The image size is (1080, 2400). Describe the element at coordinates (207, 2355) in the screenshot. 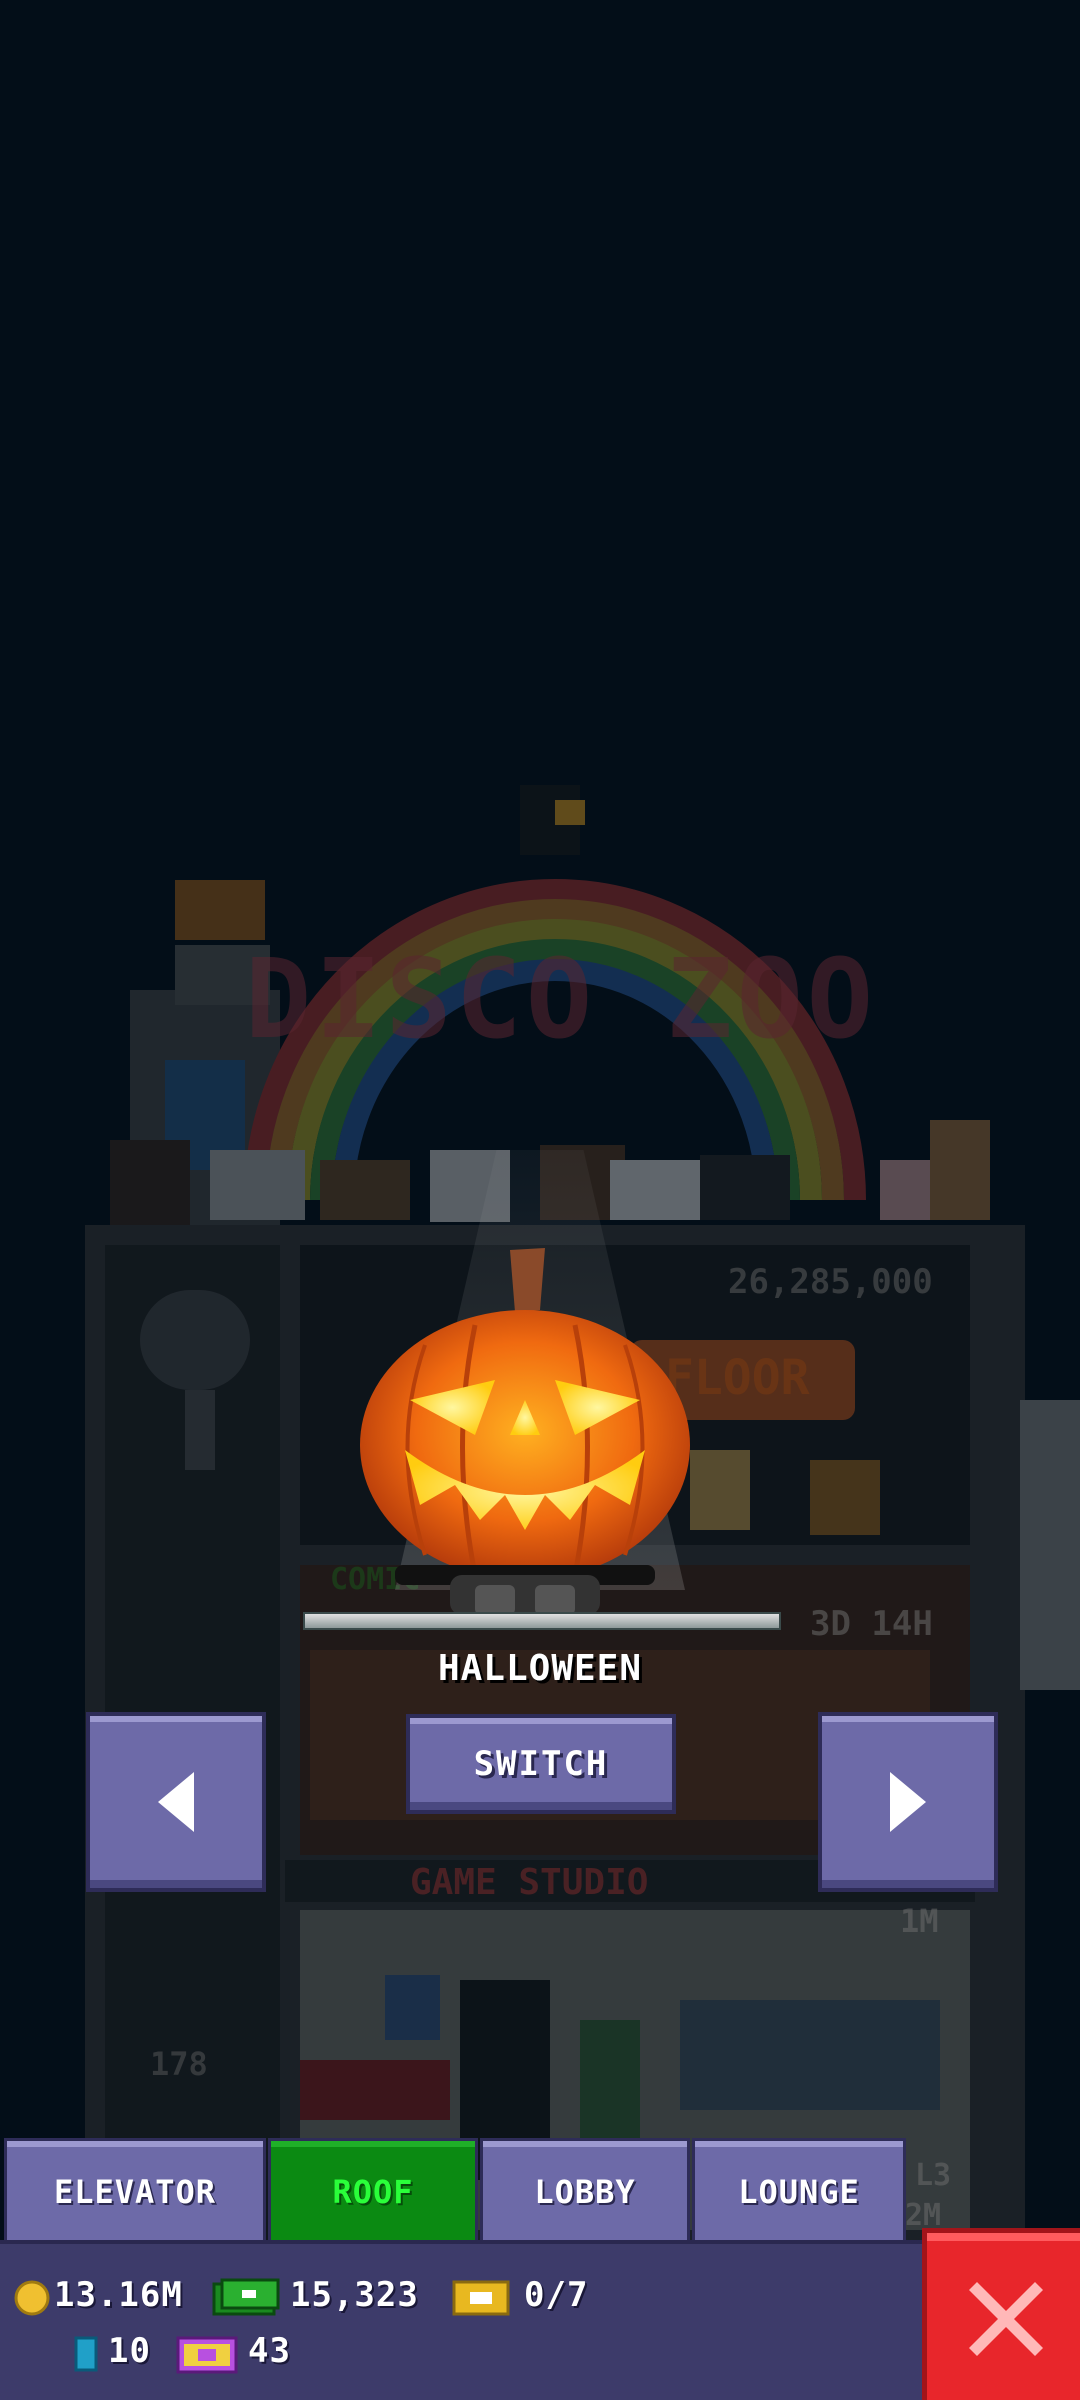

I see `golden-ticket-icon` at that location.